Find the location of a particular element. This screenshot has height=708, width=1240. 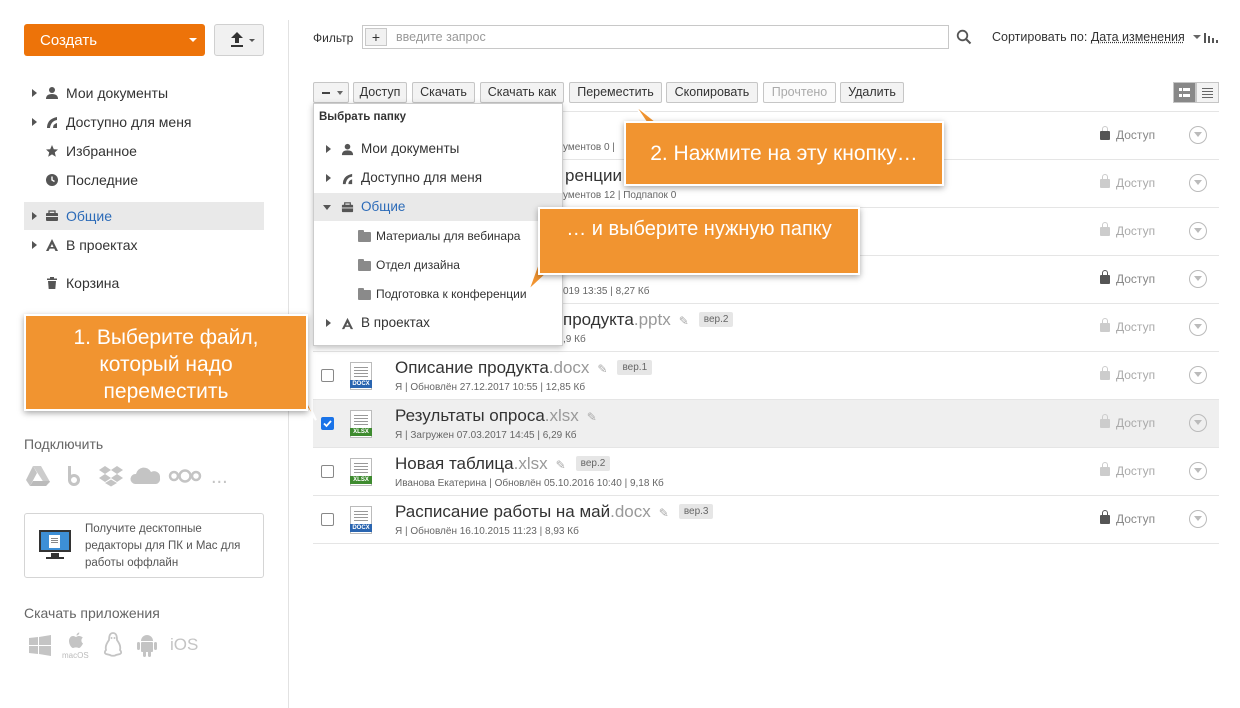

folder-option-shared-with-me: Доступно для меня is located at coordinates (438, 178).